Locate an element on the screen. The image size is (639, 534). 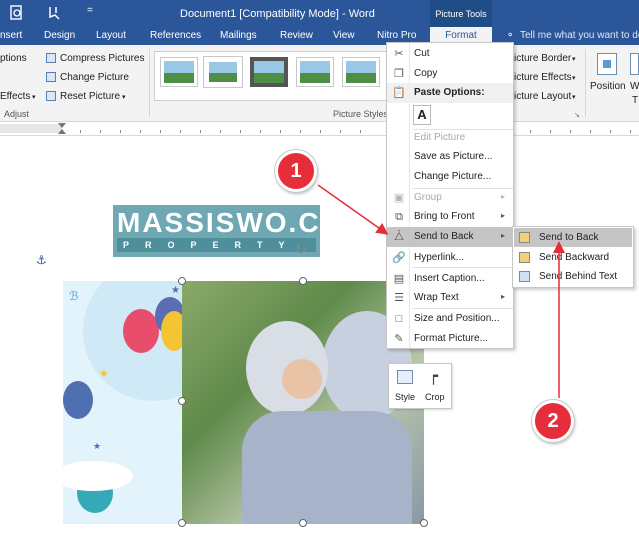
step-badge-1: 1 is located at coordinates (296, 171).